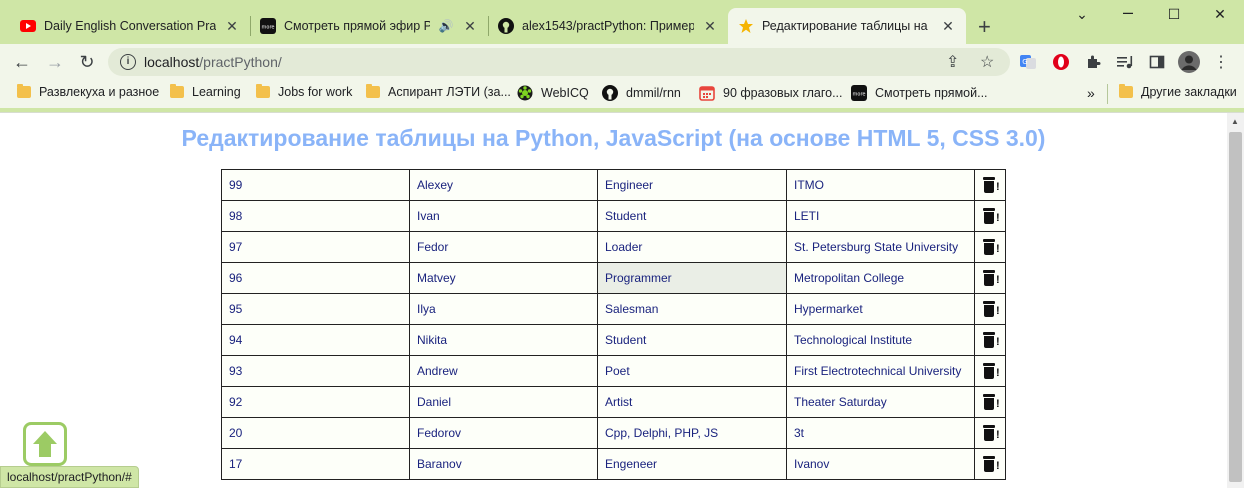  Describe the element at coordinates (369, 26) in the screenshot. I see `tab-more-tv: more Смотреть прямой эфир Рен 🔊 ✕` at that location.